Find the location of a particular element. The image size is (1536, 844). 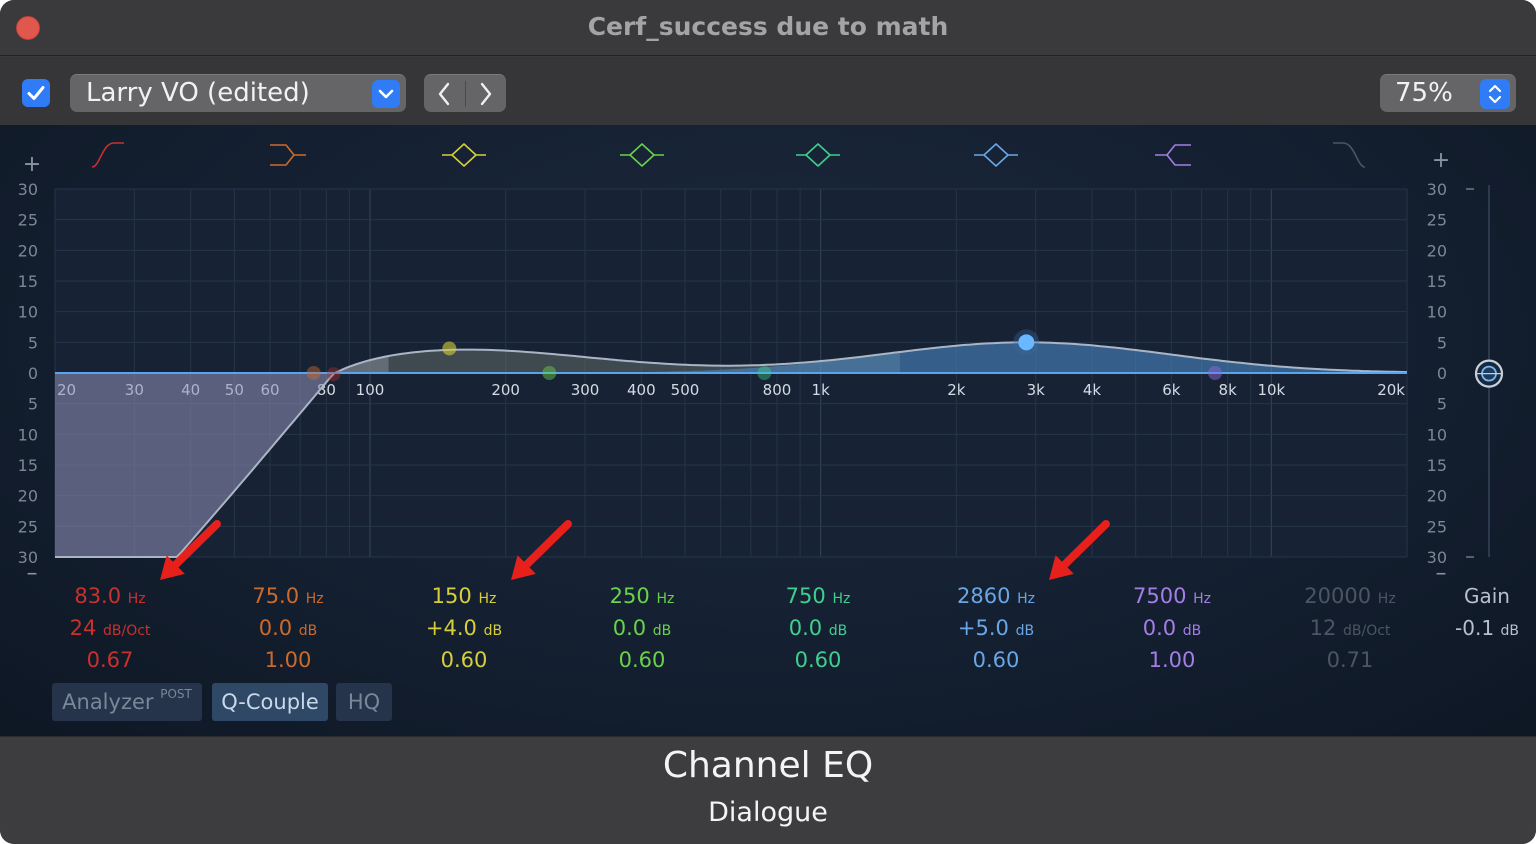

db-tick-label: 0 is located at coordinates (1442, 373).